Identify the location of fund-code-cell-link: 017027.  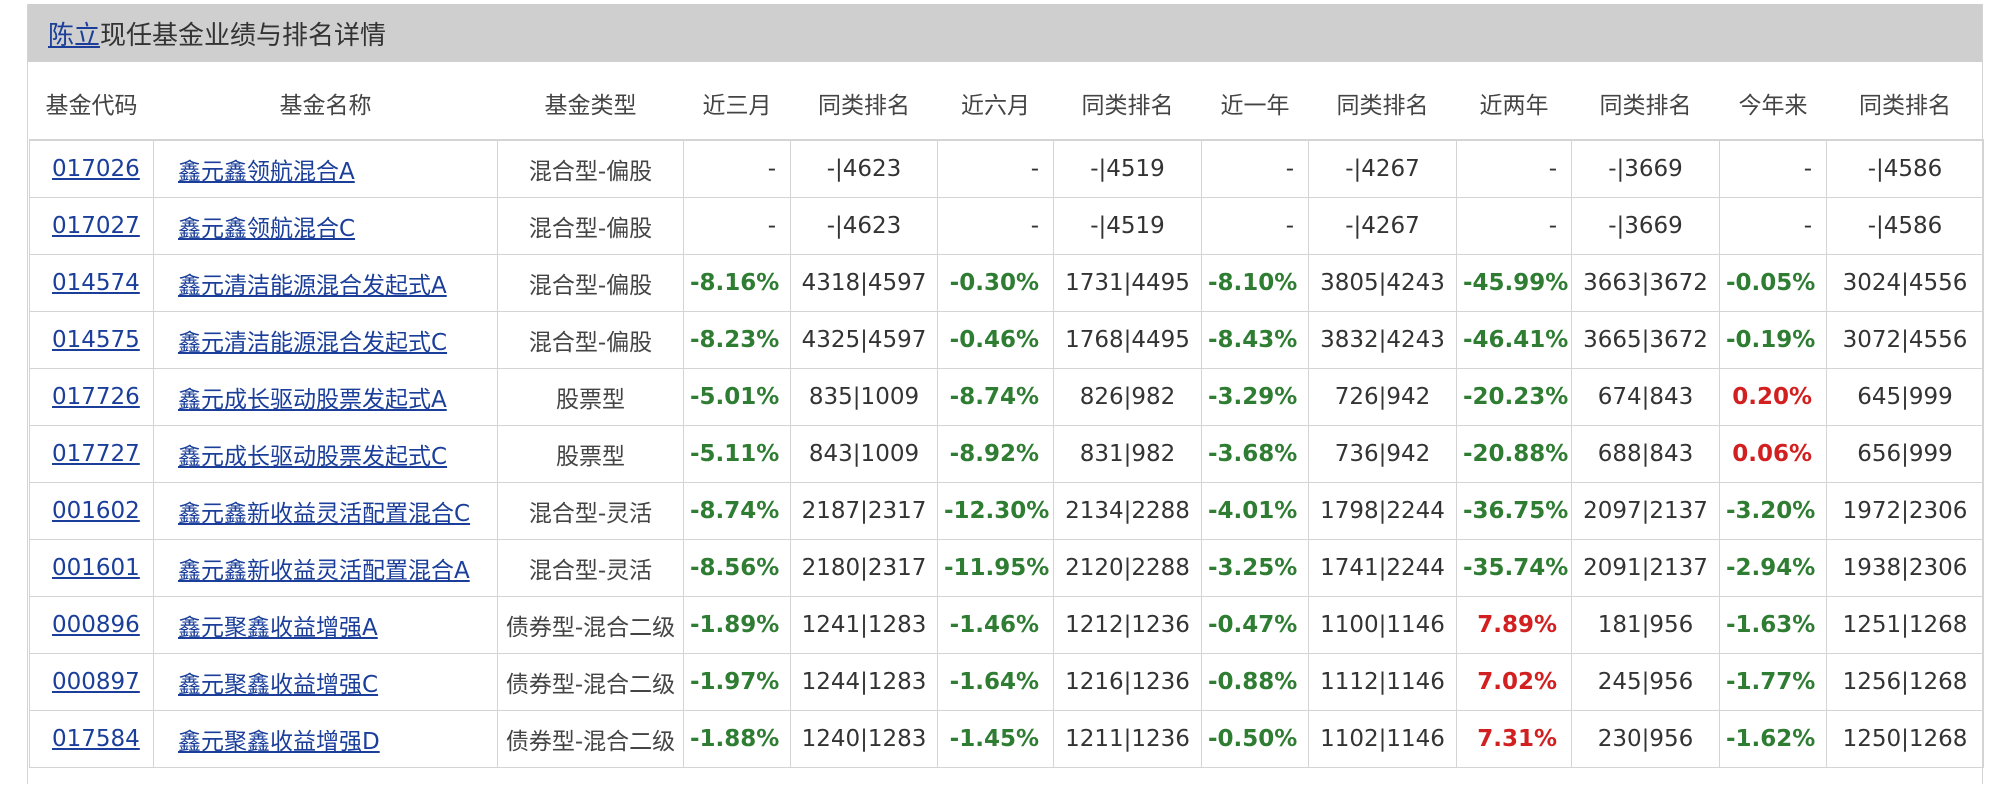
(96, 226).